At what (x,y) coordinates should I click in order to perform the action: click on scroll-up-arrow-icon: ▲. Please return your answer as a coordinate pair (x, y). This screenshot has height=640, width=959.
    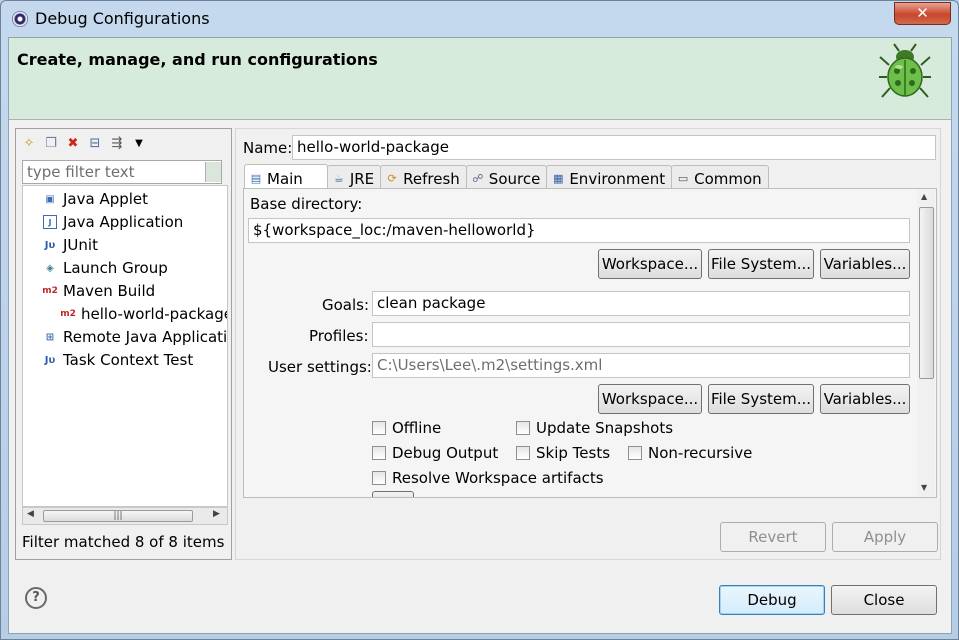
    Looking at the image, I should click on (924, 196).